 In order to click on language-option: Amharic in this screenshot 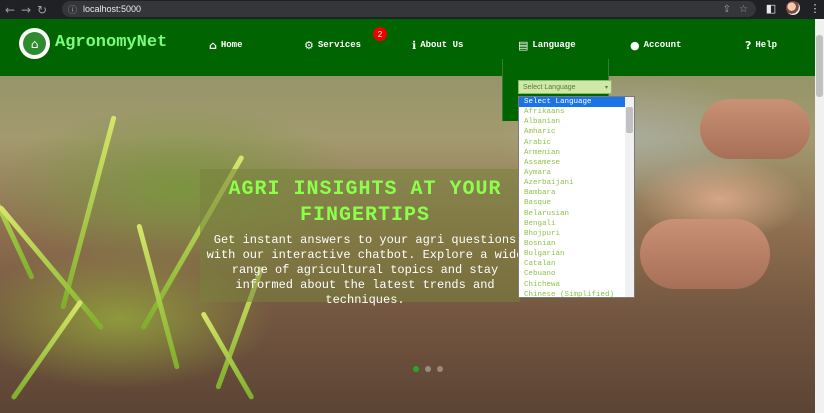, I will do `click(576, 132)`.